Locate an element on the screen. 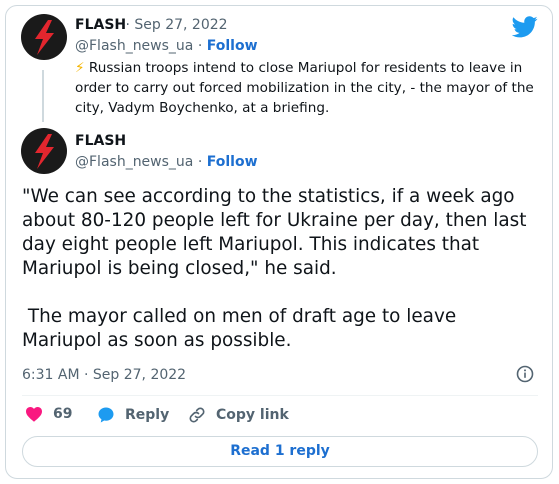 The height and width of the screenshot is (484, 559). divider is located at coordinates (280, 395).